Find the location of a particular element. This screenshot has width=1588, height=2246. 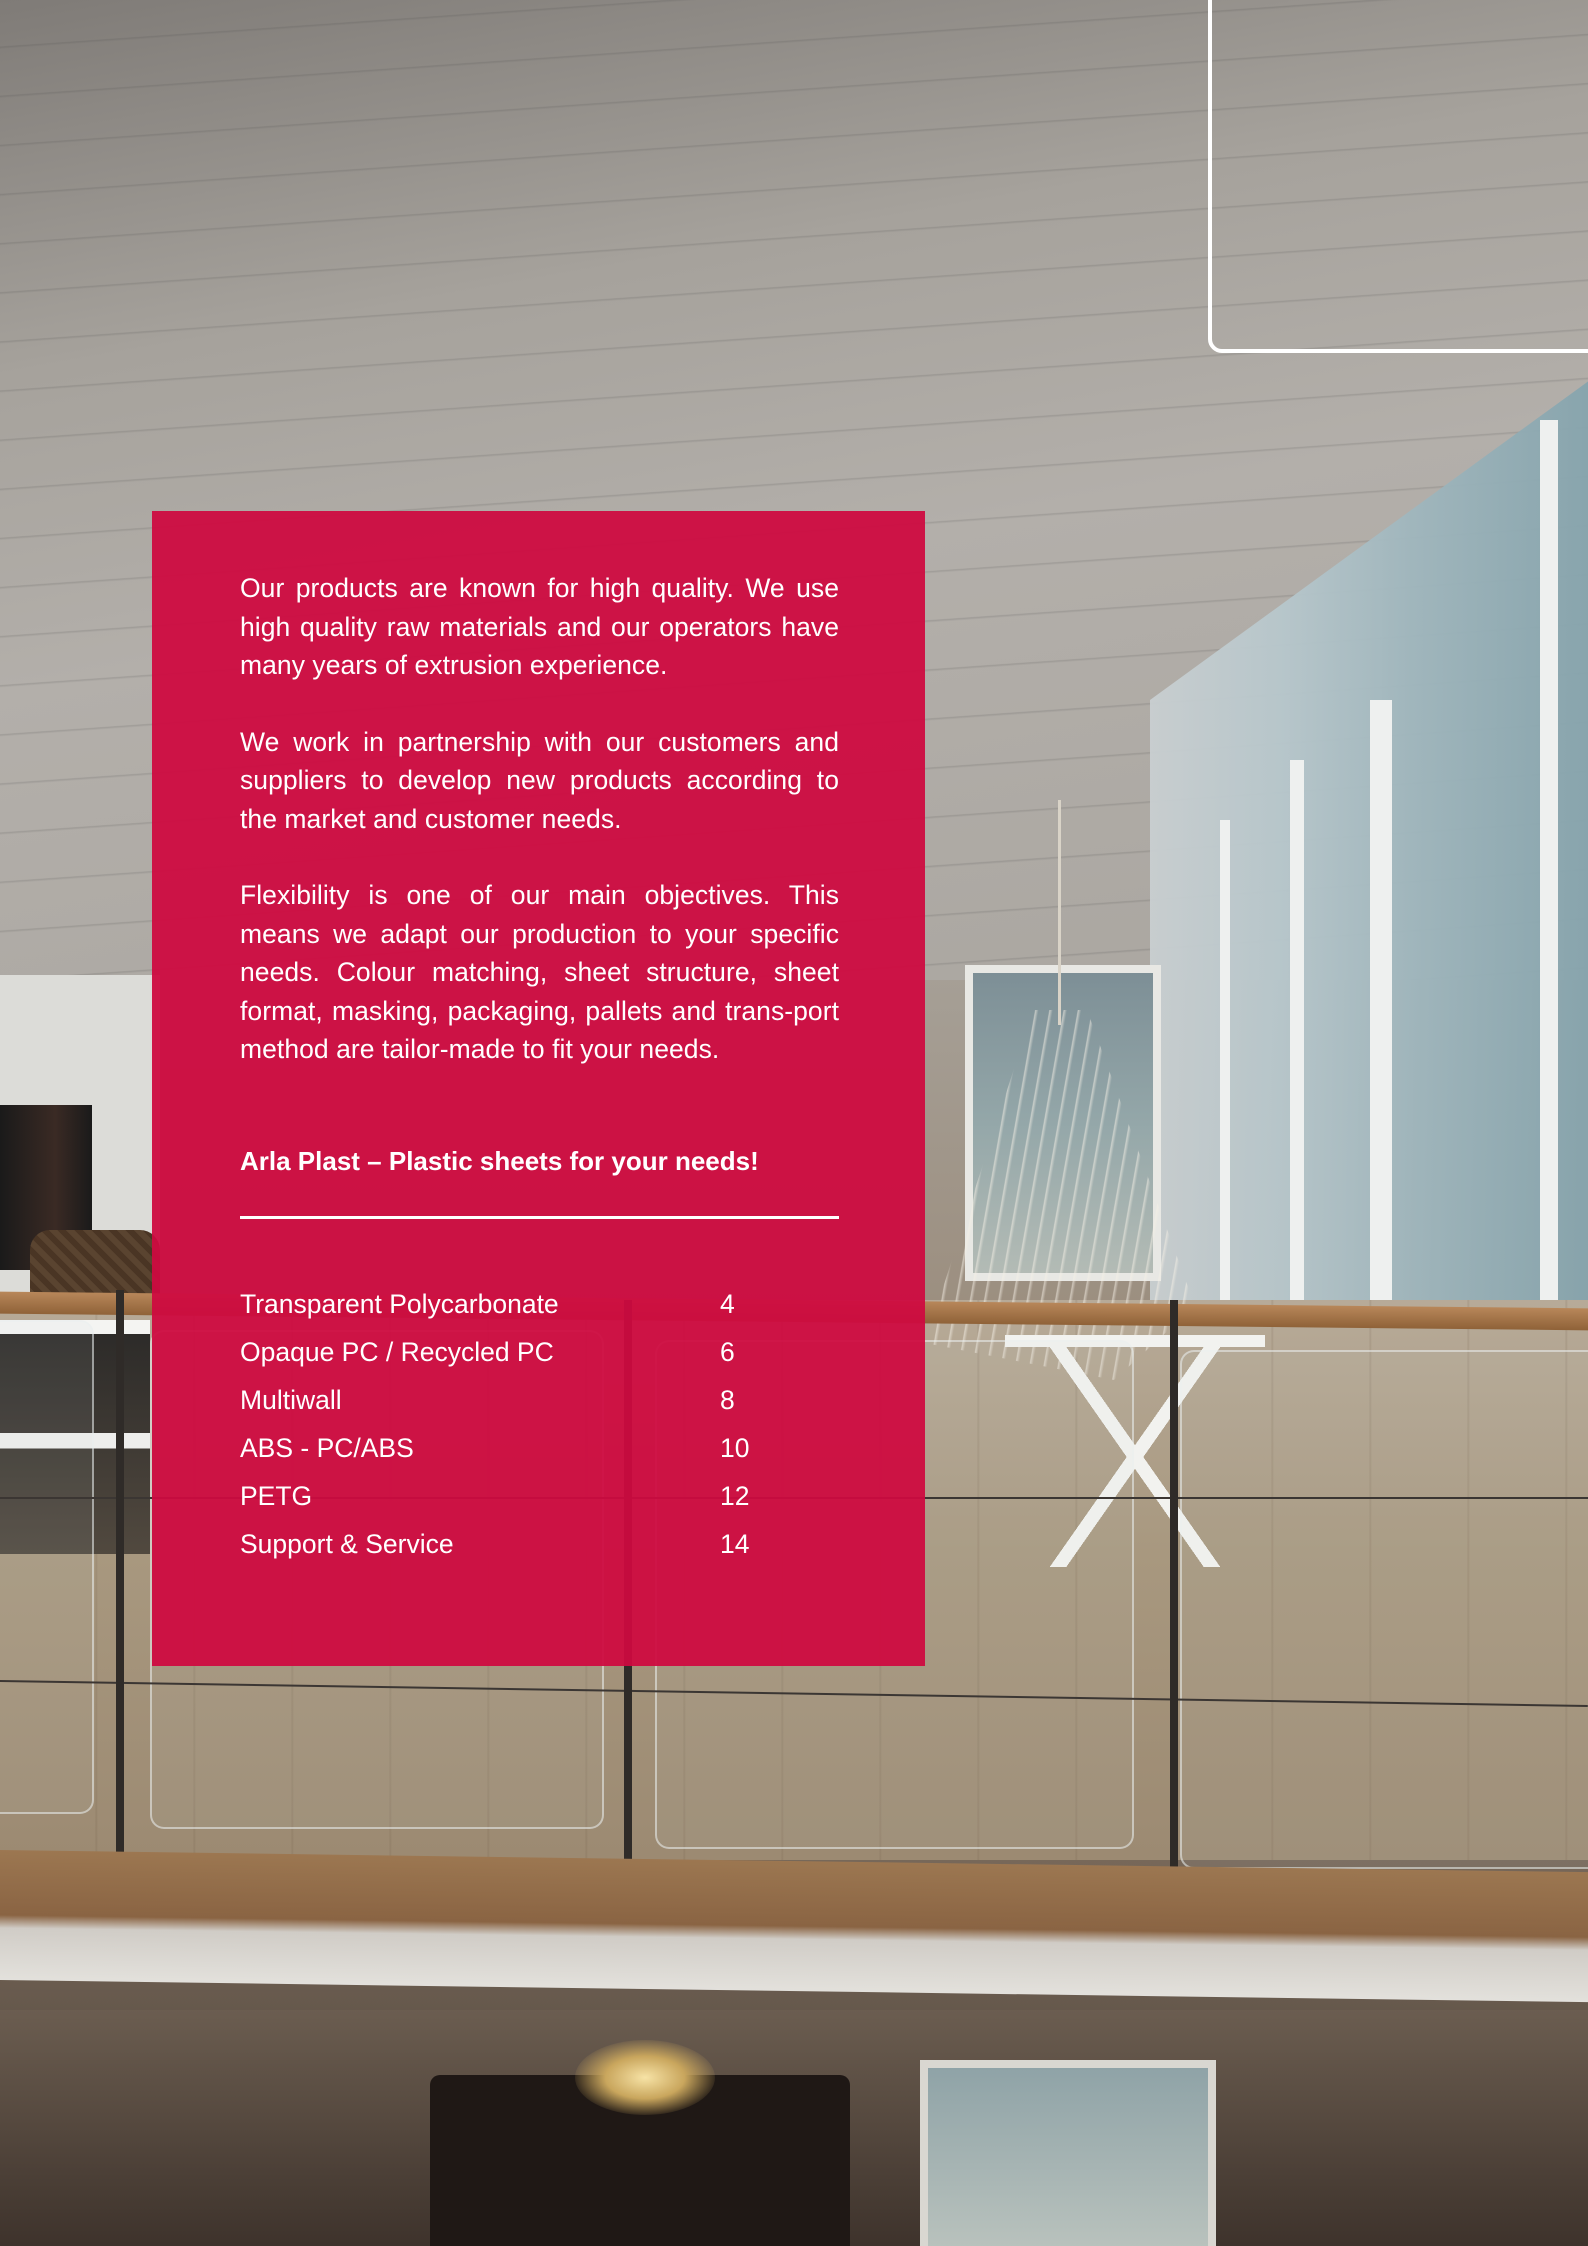

toc-item-page: 14 is located at coordinates (735, 1544).